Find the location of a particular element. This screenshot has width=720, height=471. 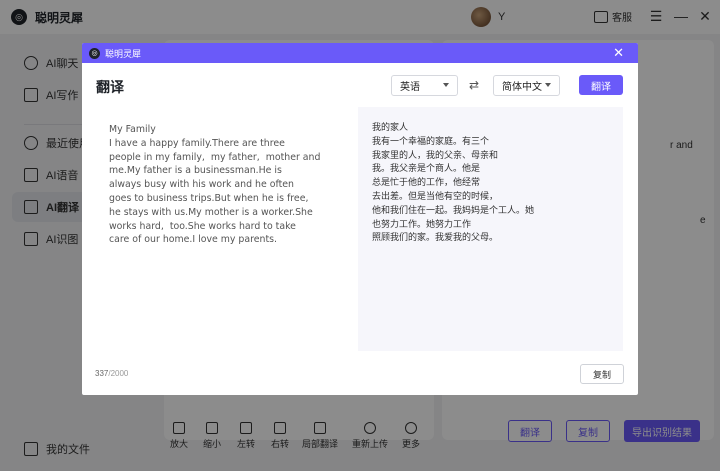

source-language-select: 英语 is located at coordinates (424, 85).